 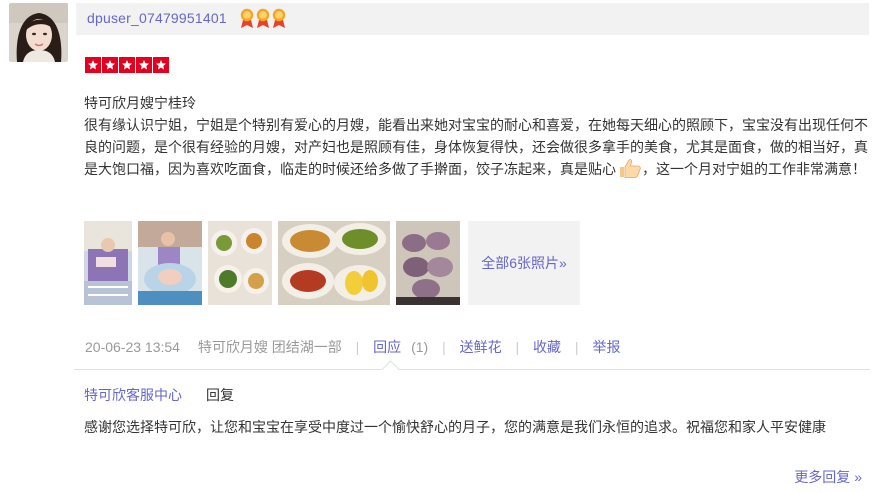 I want to click on all-photos-link: 全部6张照片», so click(x=524, y=263).